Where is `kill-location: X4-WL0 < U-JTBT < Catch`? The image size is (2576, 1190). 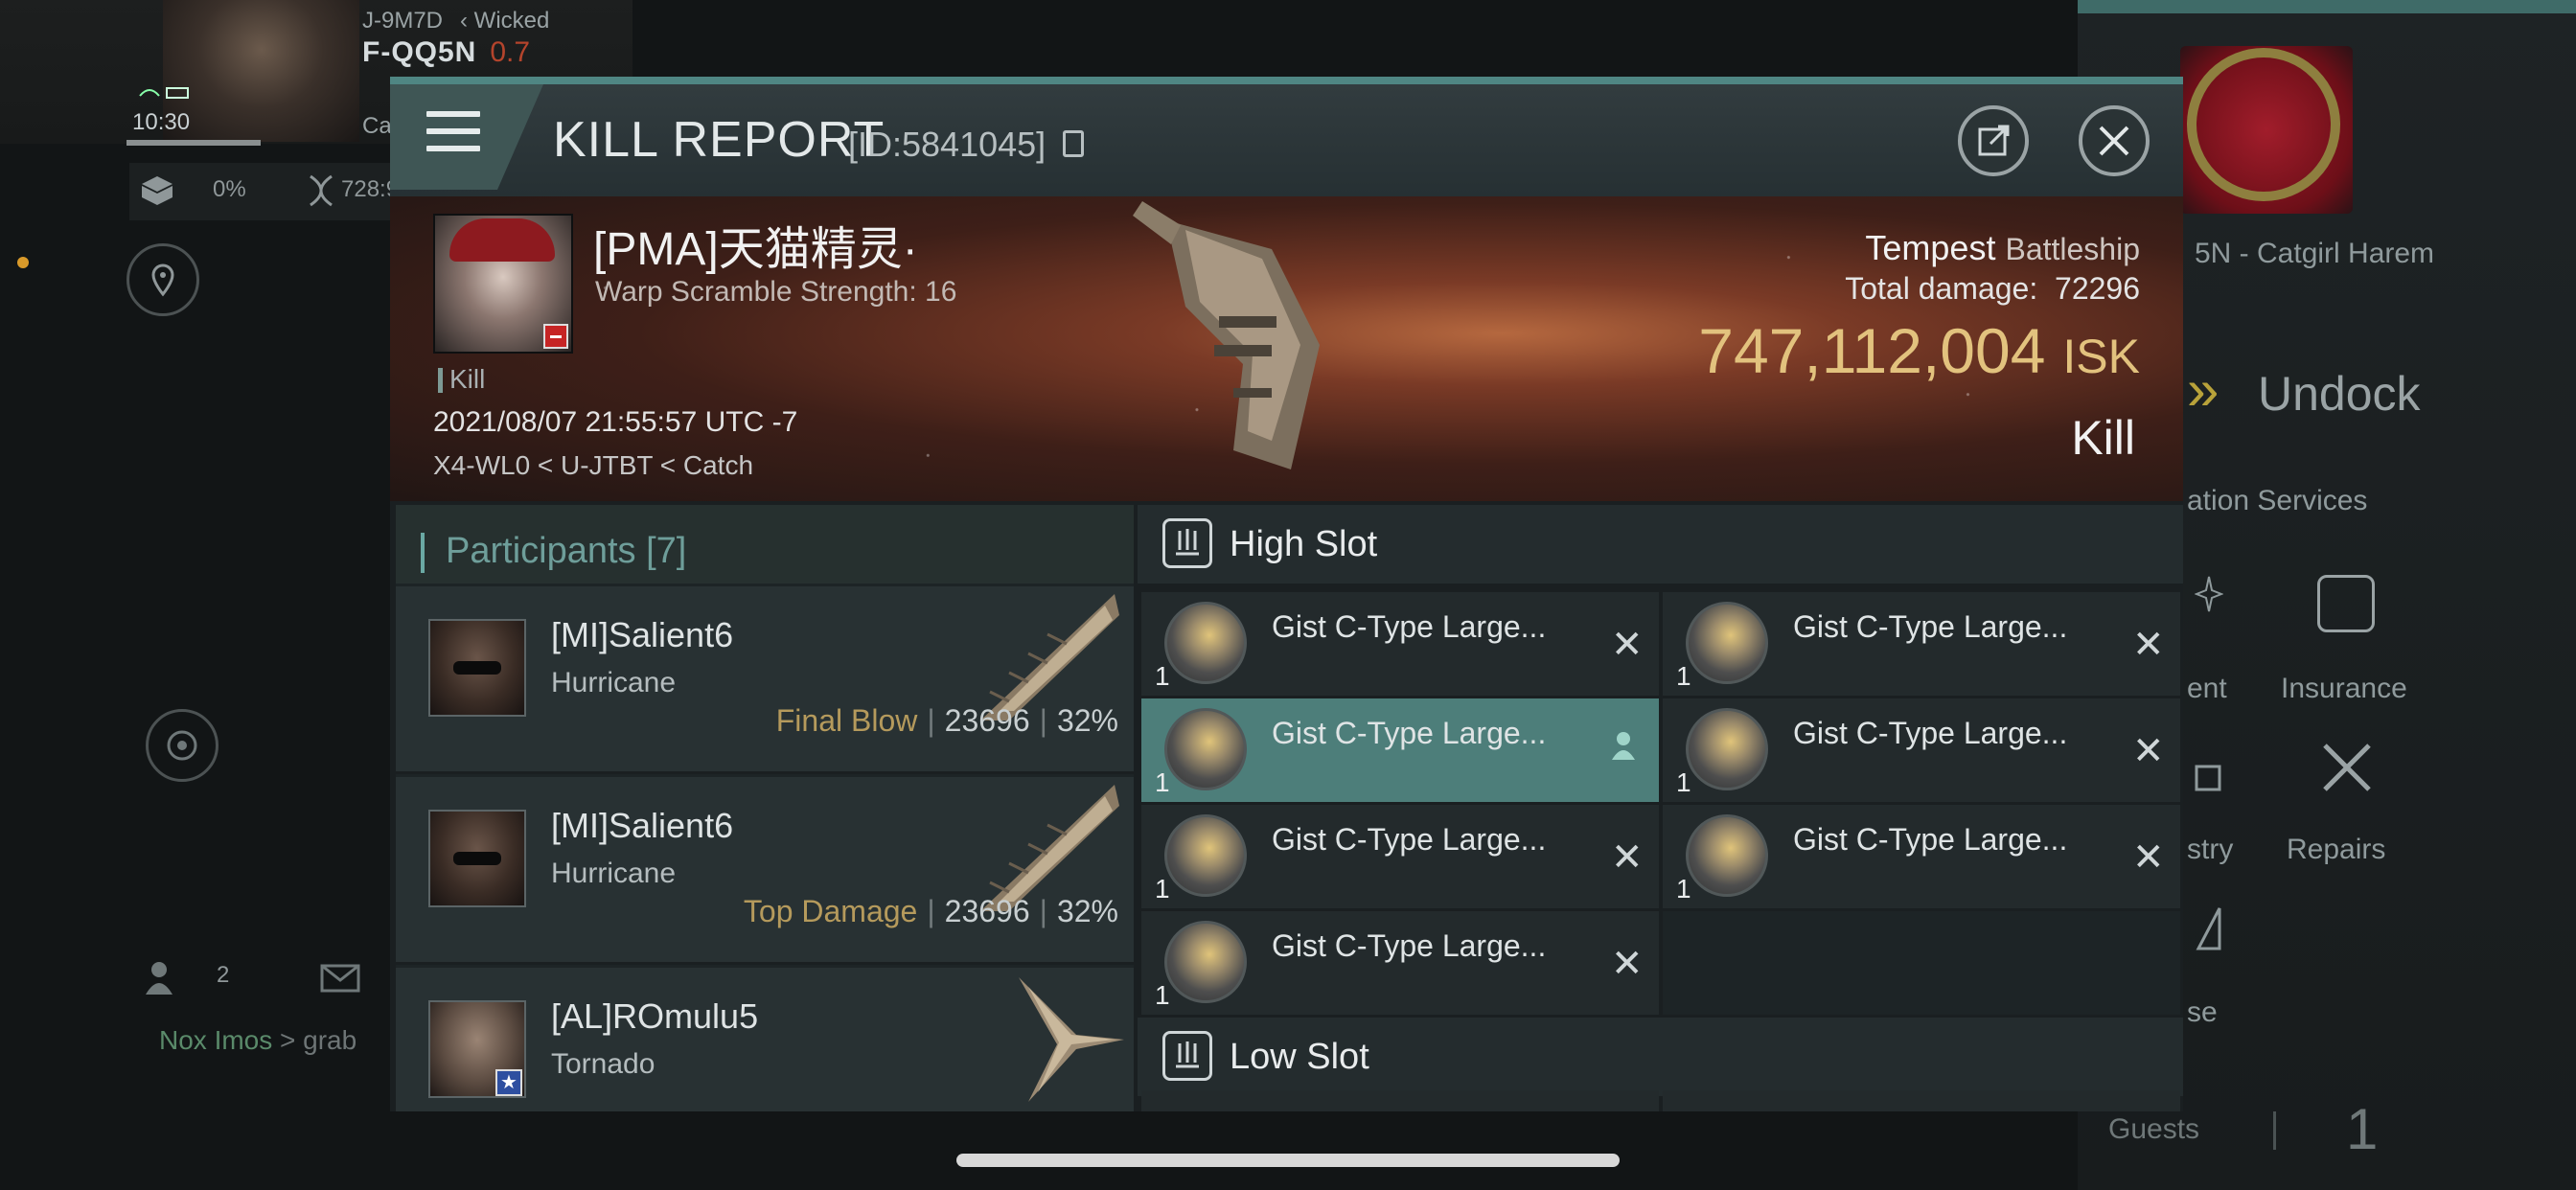
kill-location: X4-WL0 < U-JTBT < Catch is located at coordinates (593, 466).